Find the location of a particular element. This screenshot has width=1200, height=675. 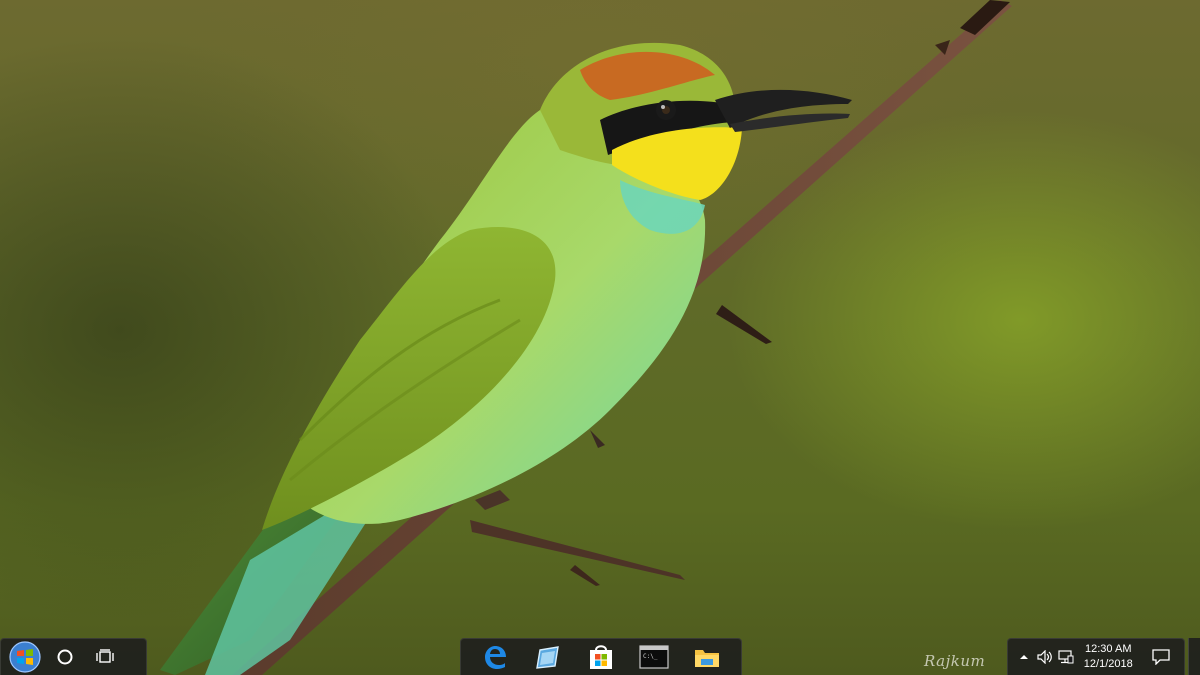

windows-orb-icon is located at coordinates (25, 657).